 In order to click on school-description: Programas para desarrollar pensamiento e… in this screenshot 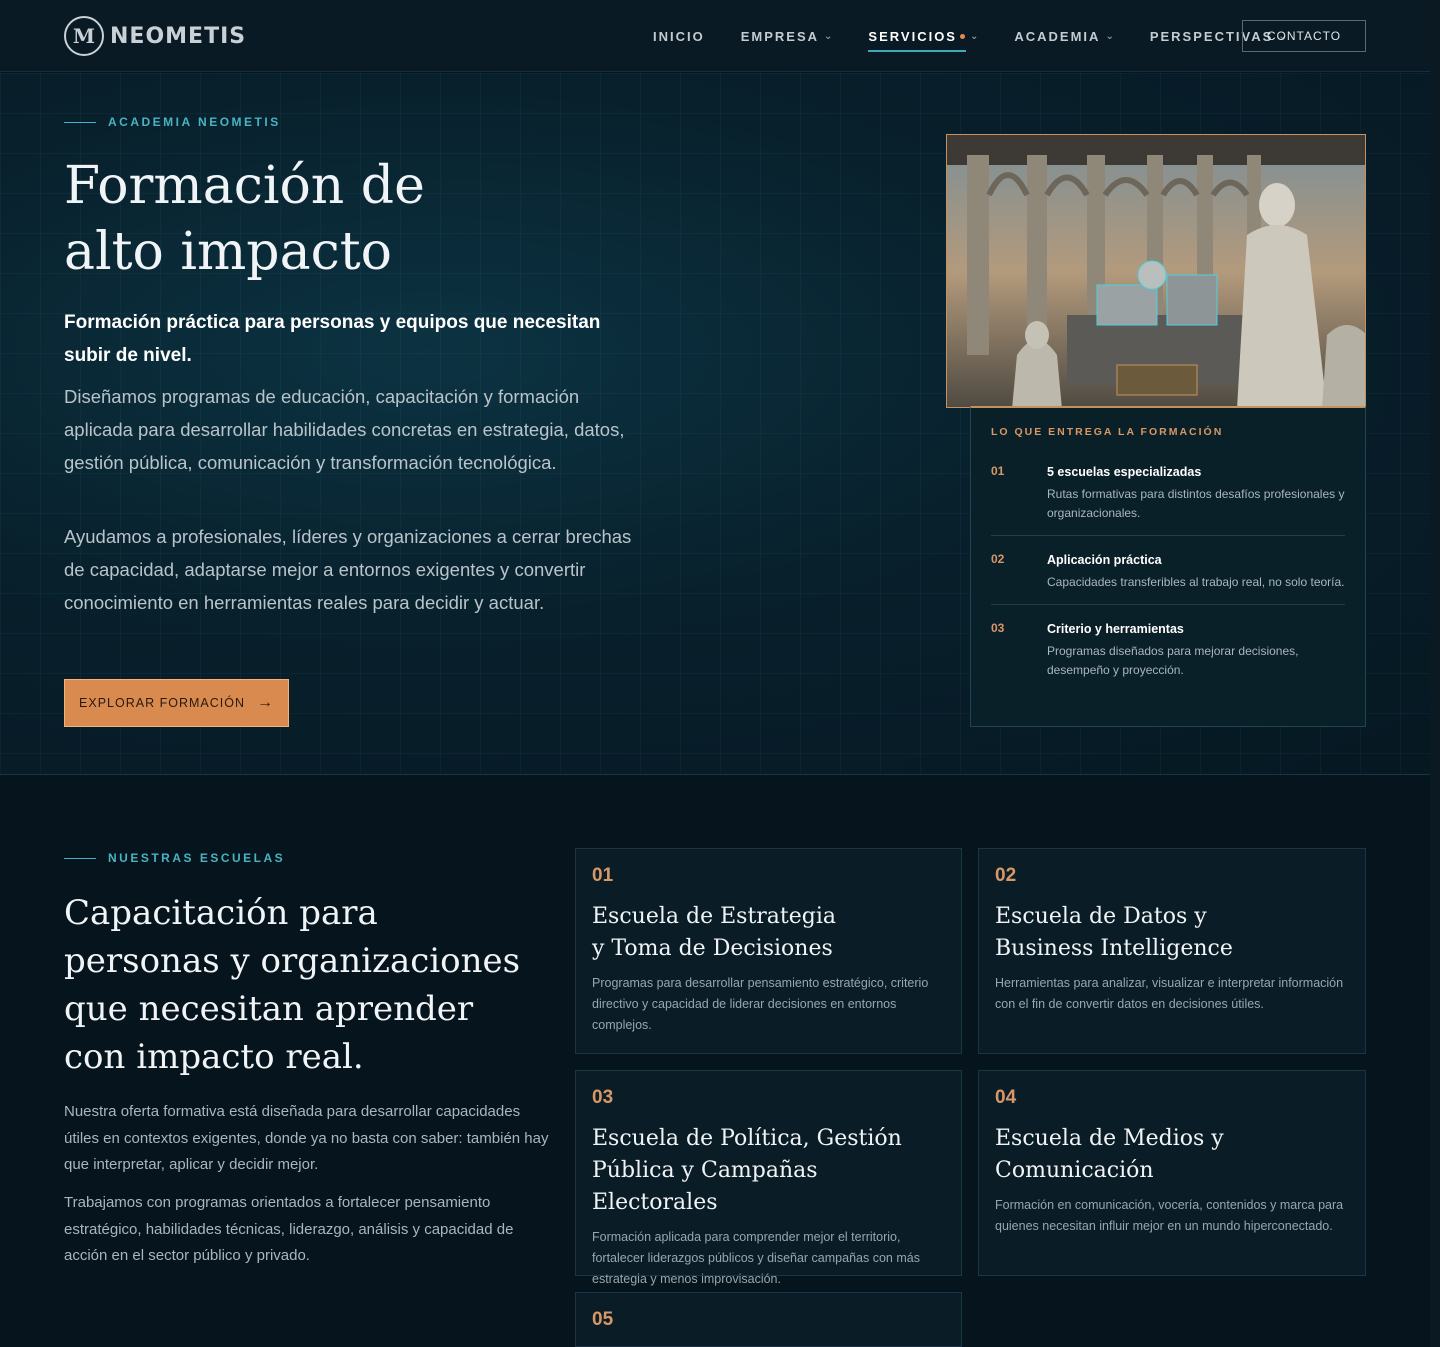, I will do `click(760, 1004)`.